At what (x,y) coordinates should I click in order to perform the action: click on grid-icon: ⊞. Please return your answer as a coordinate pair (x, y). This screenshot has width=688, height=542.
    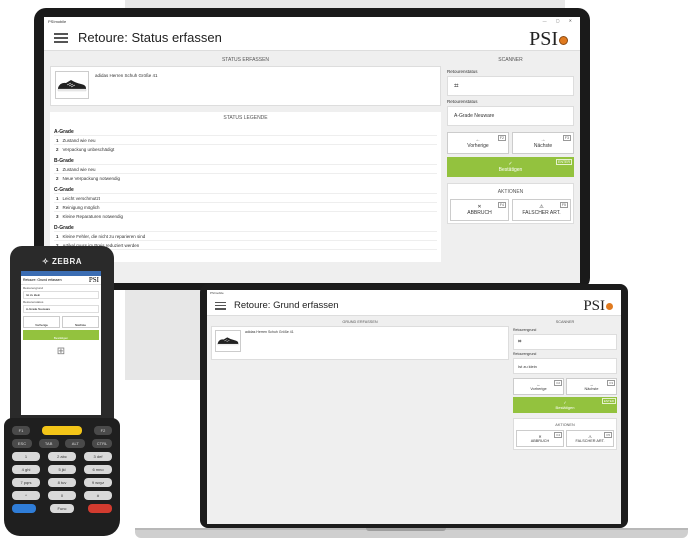
    Looking at the image, I should click on (61, 351).